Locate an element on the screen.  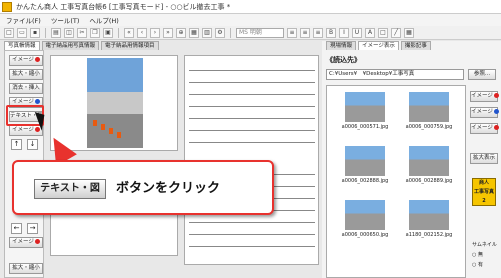
radio-none: ○ 無 is located at coordinates (477, 254).